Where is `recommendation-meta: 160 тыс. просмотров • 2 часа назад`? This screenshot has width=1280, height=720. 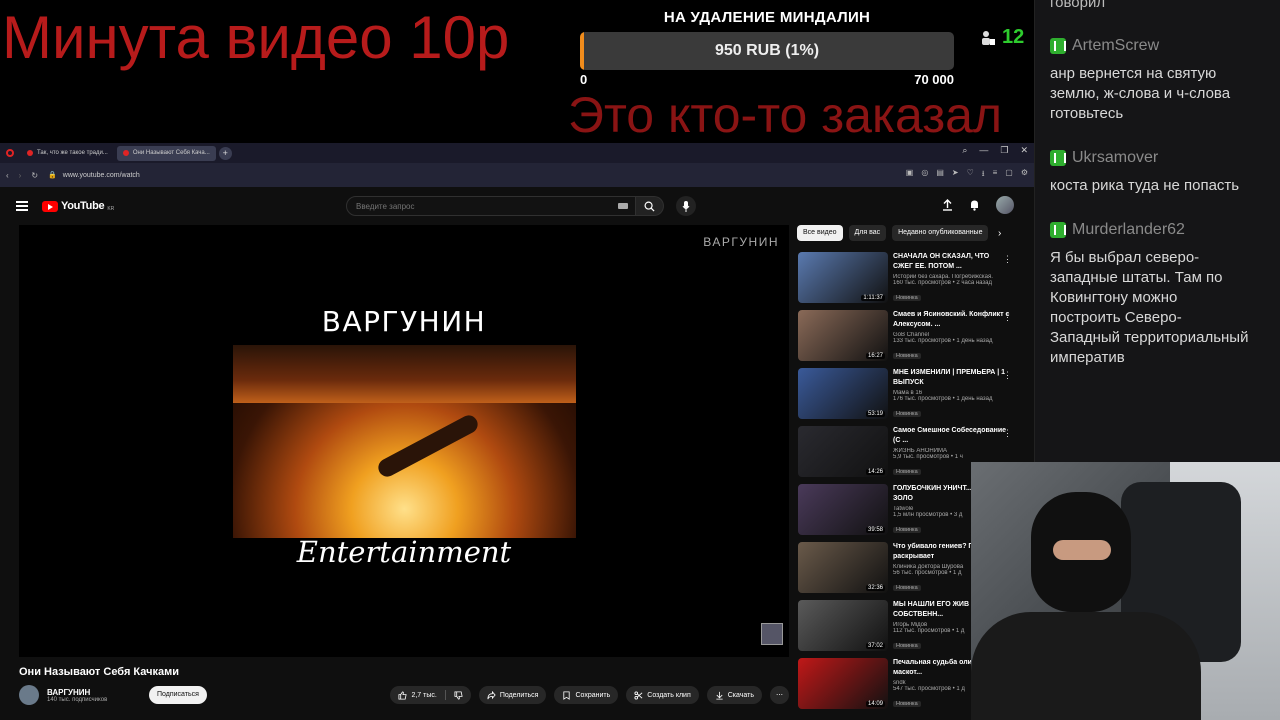 recommendation-meta: 160 тыс. просмотров • 2 часа назад is located at coordinates (943, 283).